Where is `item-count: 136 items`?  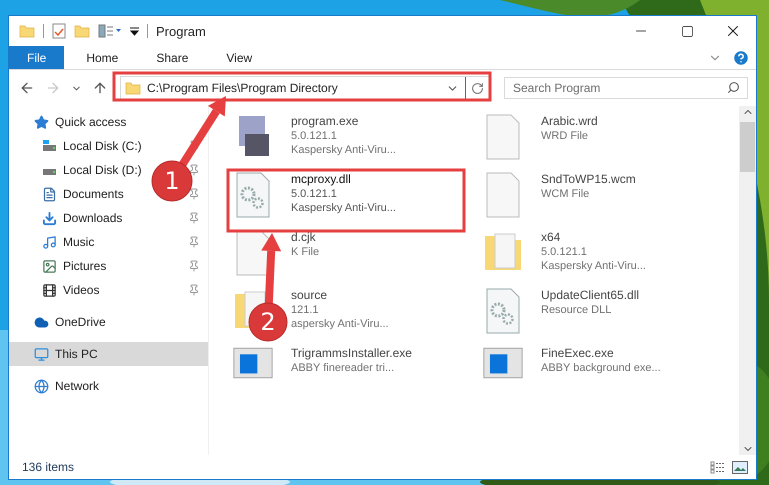
item-count: 136 items is located at coordinates (48, 467).